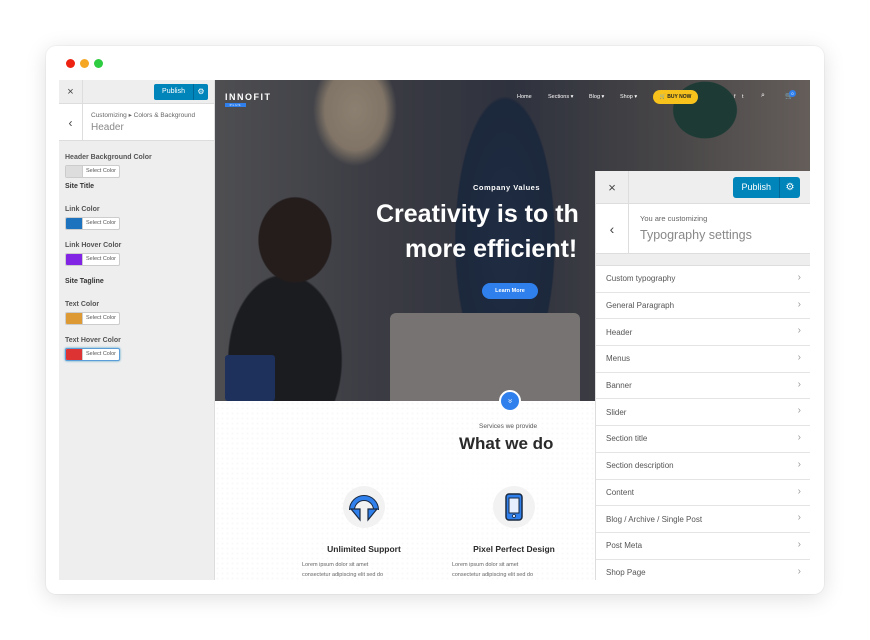 This screenshot has width=870, height=640. I want to click on menu-item-post-meta: Post Meta ›, so click(703, 546).